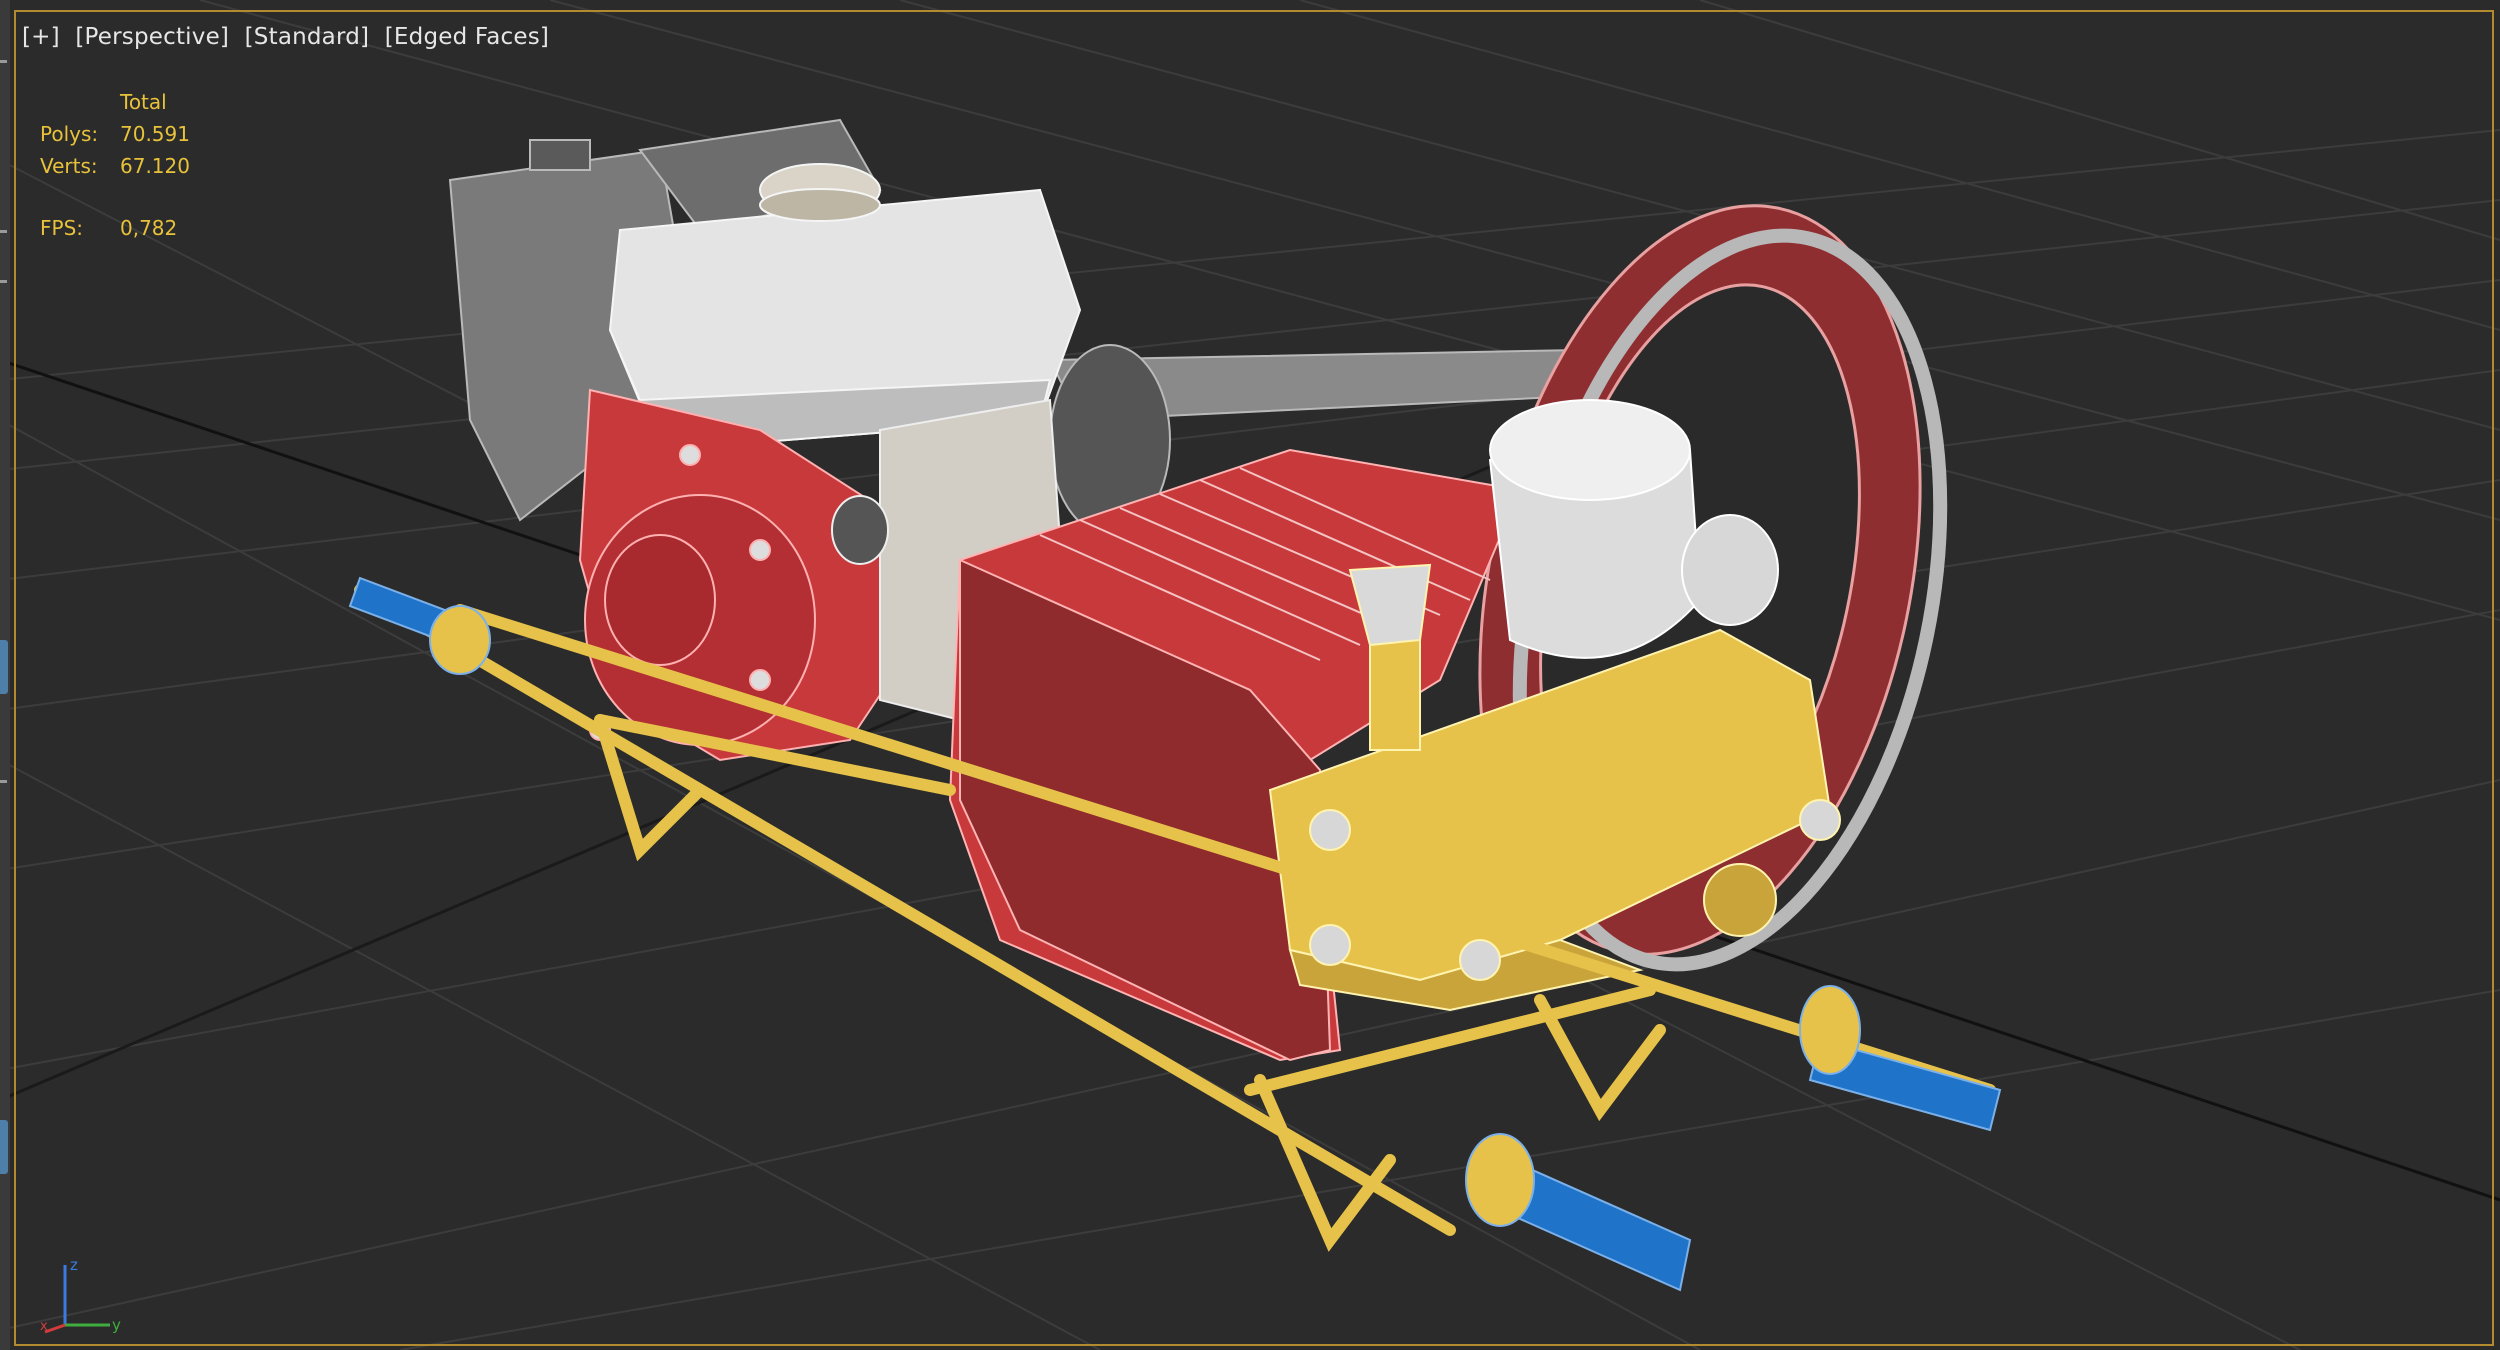 The height and width of the screenshot is (1350, 2500). What do you see at coordinates (61, 228) in the screenshot?
I see `fps-label: FPS:` at bounding box center [61, 228].